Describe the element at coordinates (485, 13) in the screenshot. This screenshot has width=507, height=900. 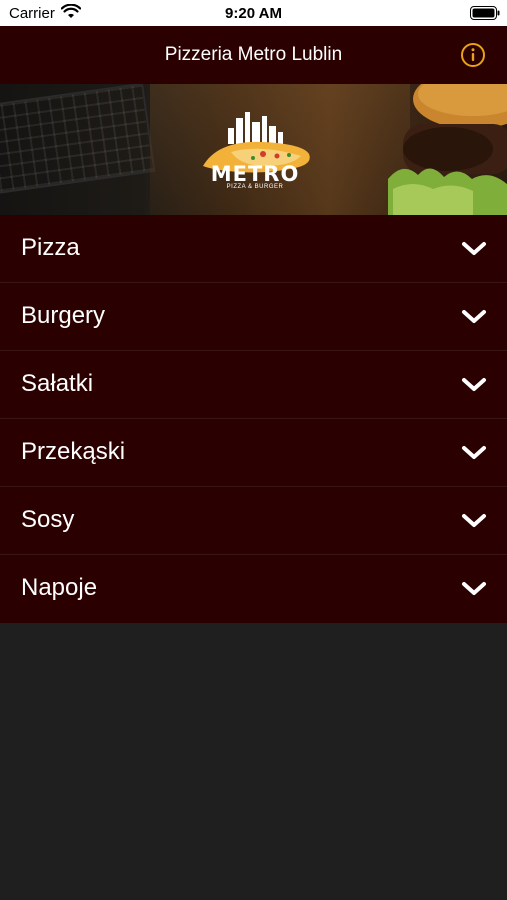
I see `battery-icon` at that location.